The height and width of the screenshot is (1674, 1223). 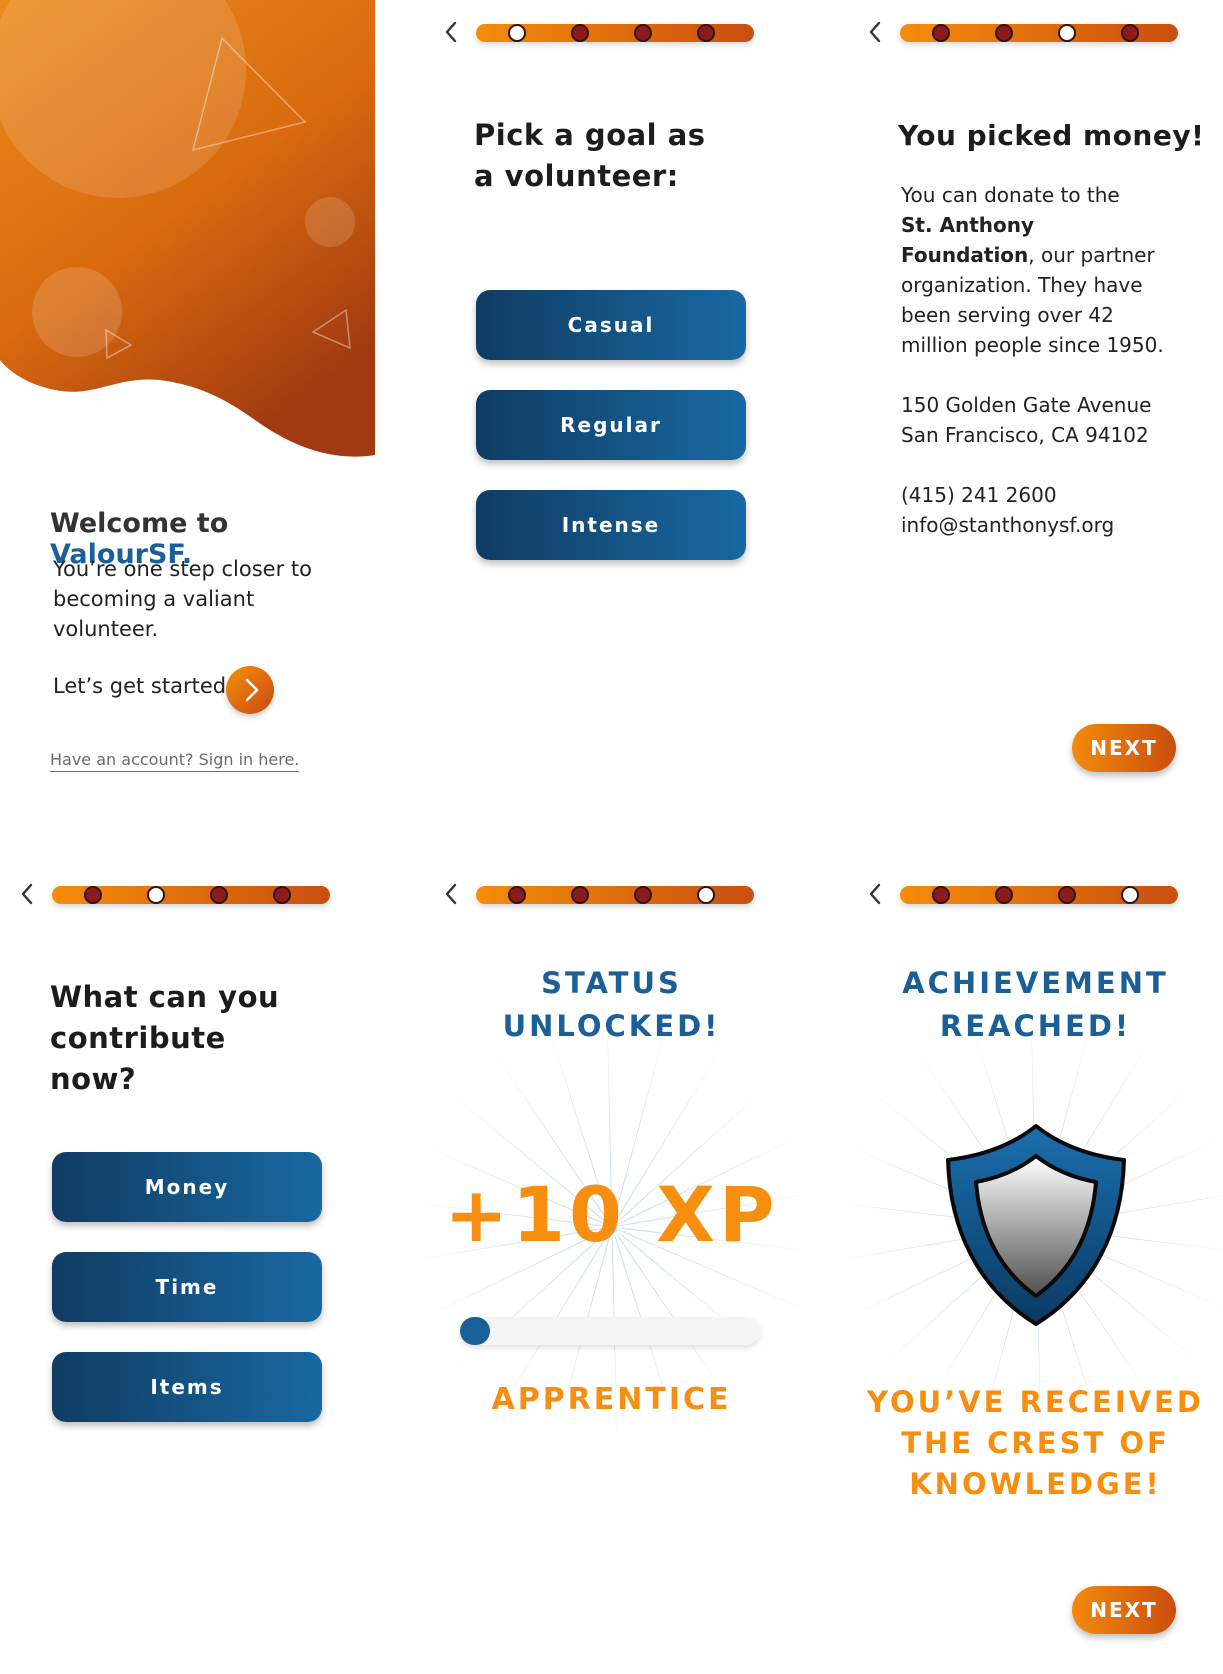 What do you see at coordinates (1035, 983) in the screenshot?
I see `achievement-title-line-1: ACHIEVEMENT` at bounding box center [1035, 983].